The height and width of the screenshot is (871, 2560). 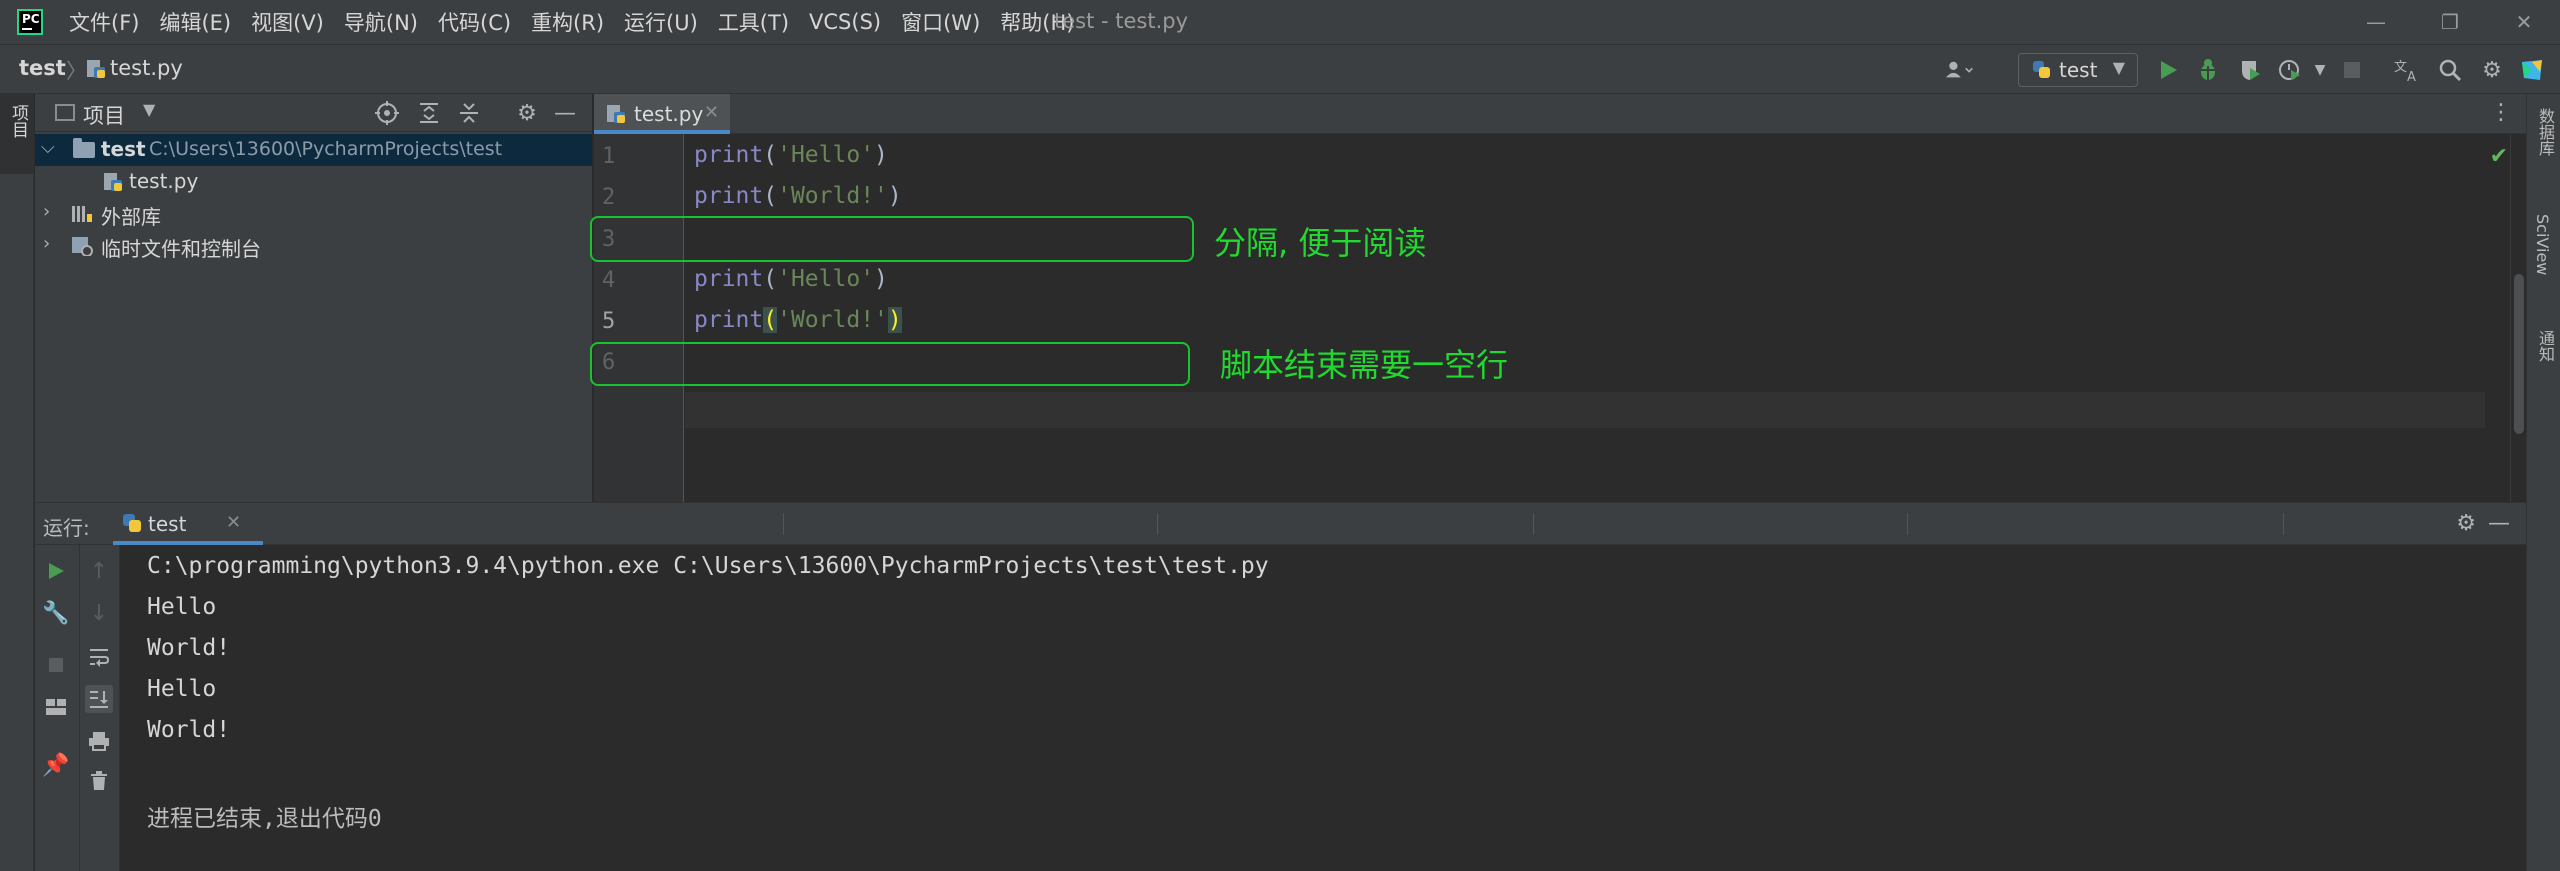 I want to click on tree-item-external-libraries: › 外部库, so click(x=313, y=214).